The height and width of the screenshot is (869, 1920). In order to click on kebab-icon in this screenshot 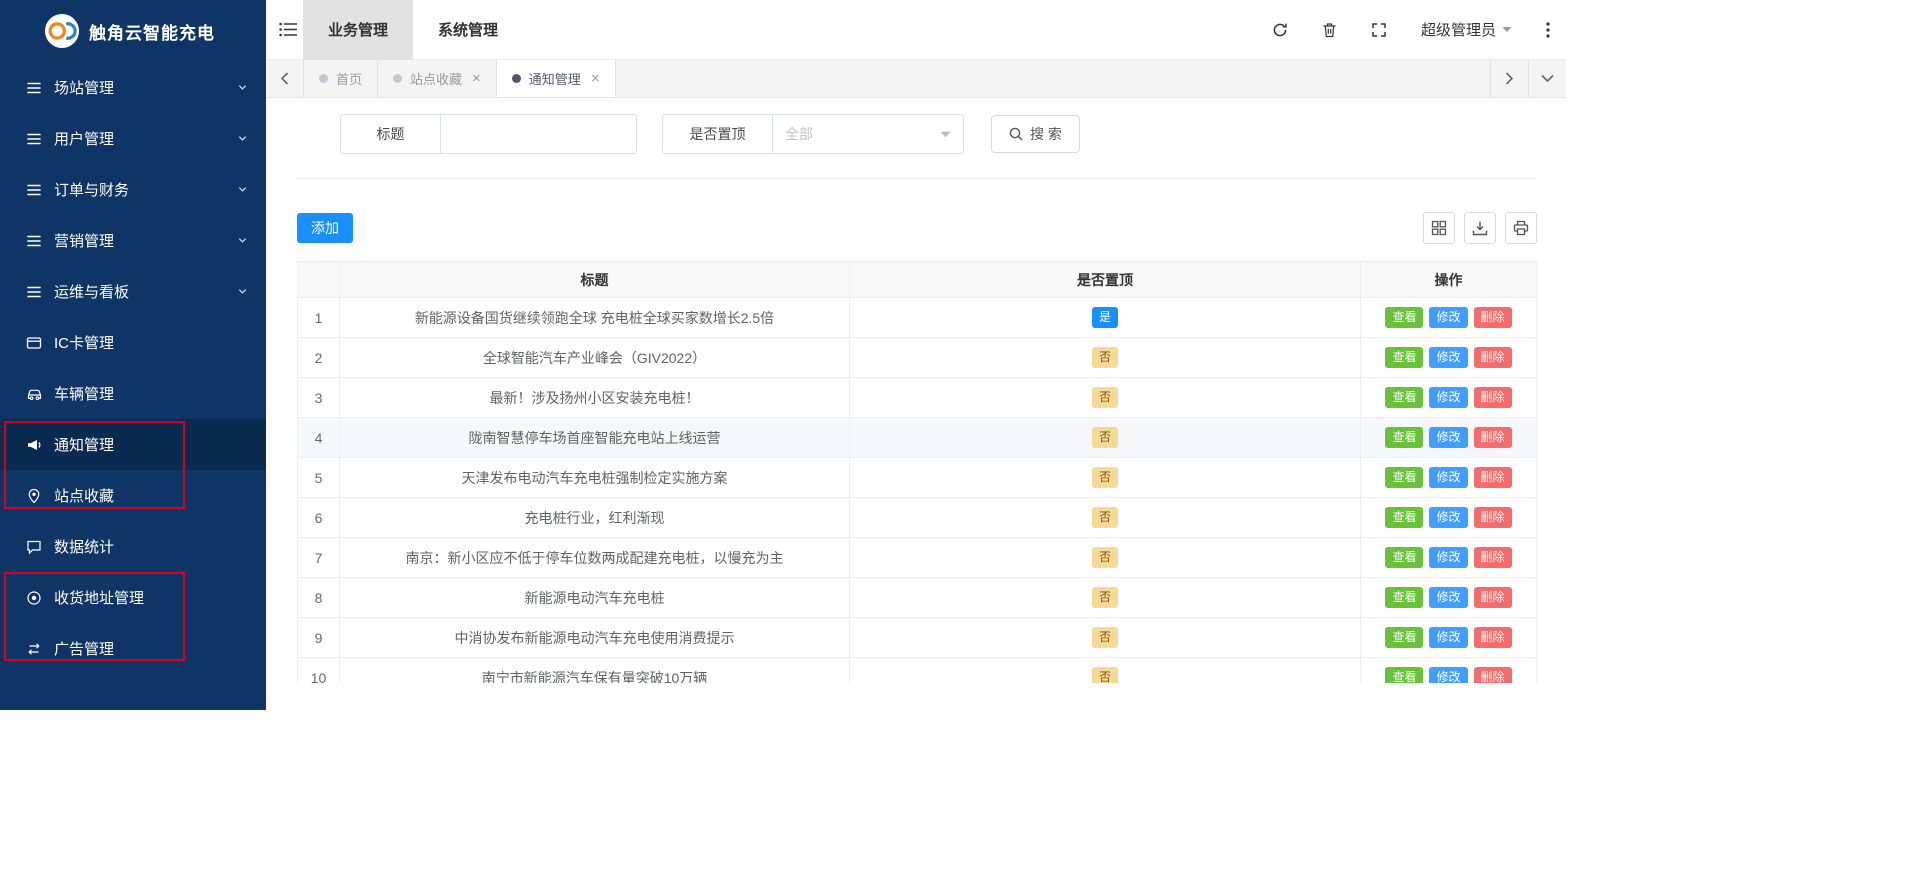, I will do `click(1548, 29)`.